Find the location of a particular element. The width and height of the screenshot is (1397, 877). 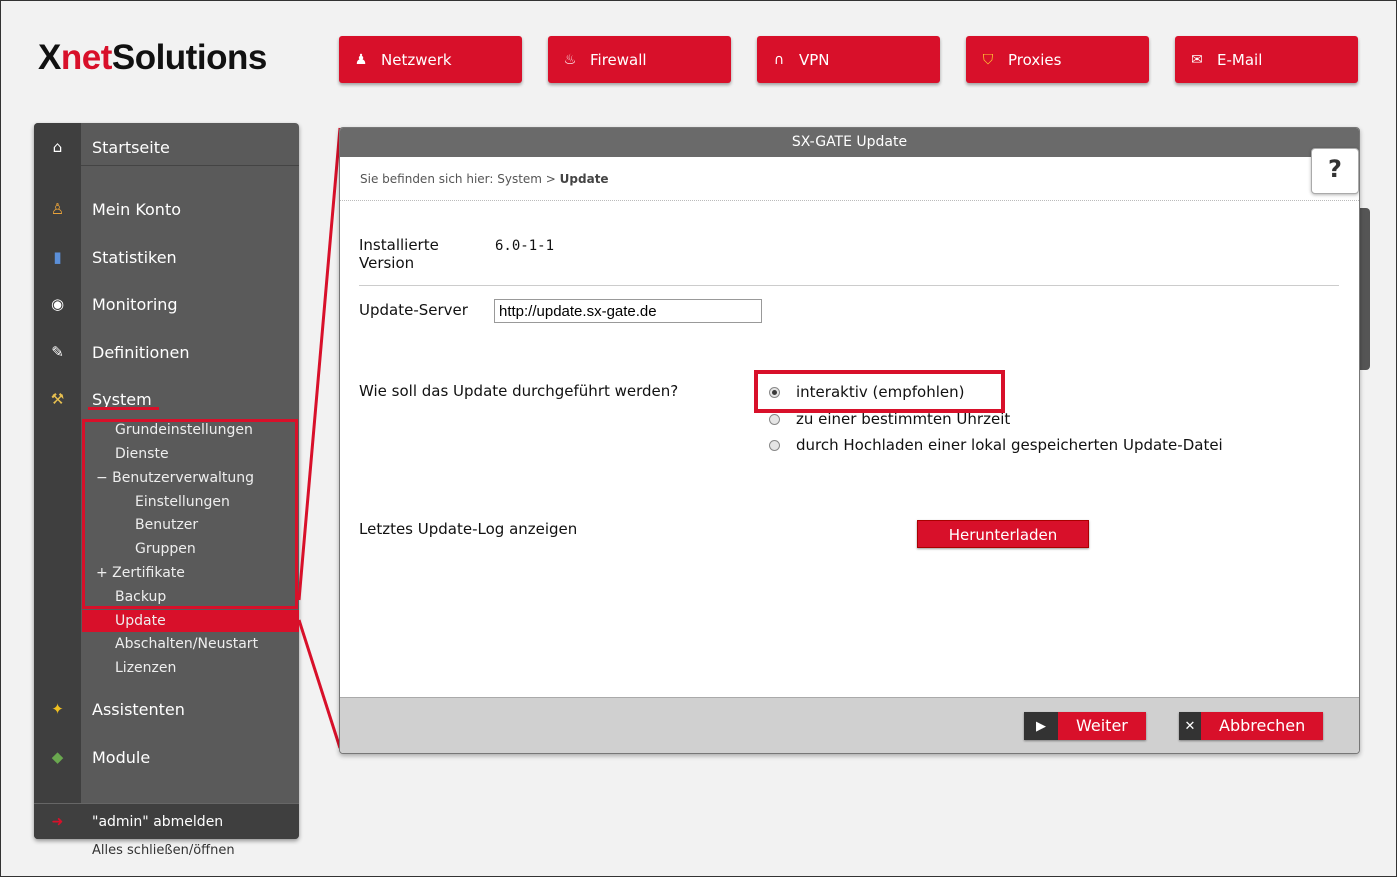

update-method-question: Wie soll das Update durchgeführt werden? is located at coordinates (519, 391).